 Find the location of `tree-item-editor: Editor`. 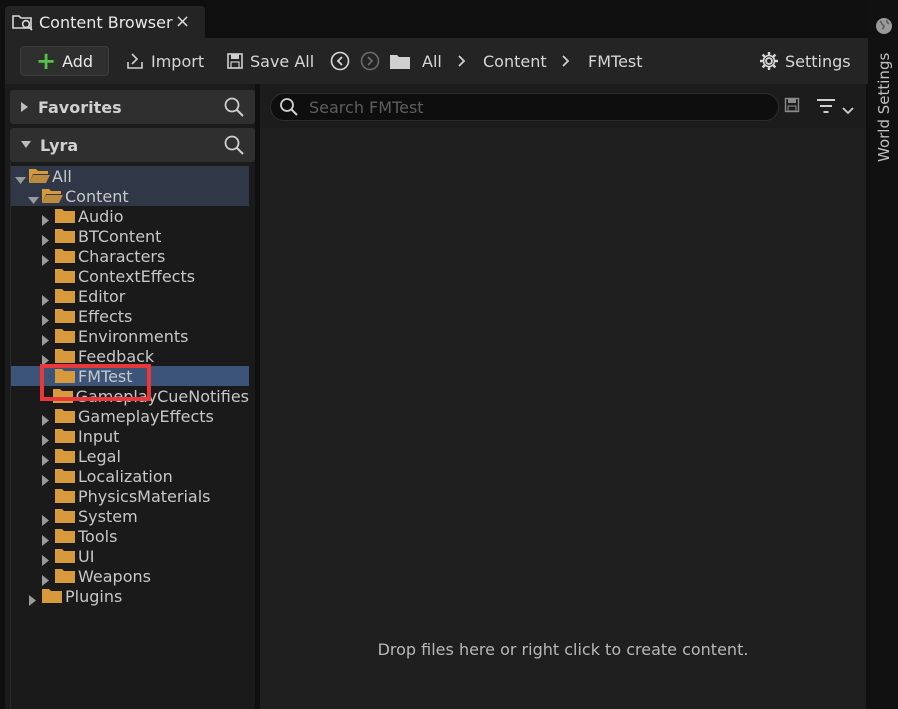

tree-item-editor: Editor is located at coordinates (130, 296).